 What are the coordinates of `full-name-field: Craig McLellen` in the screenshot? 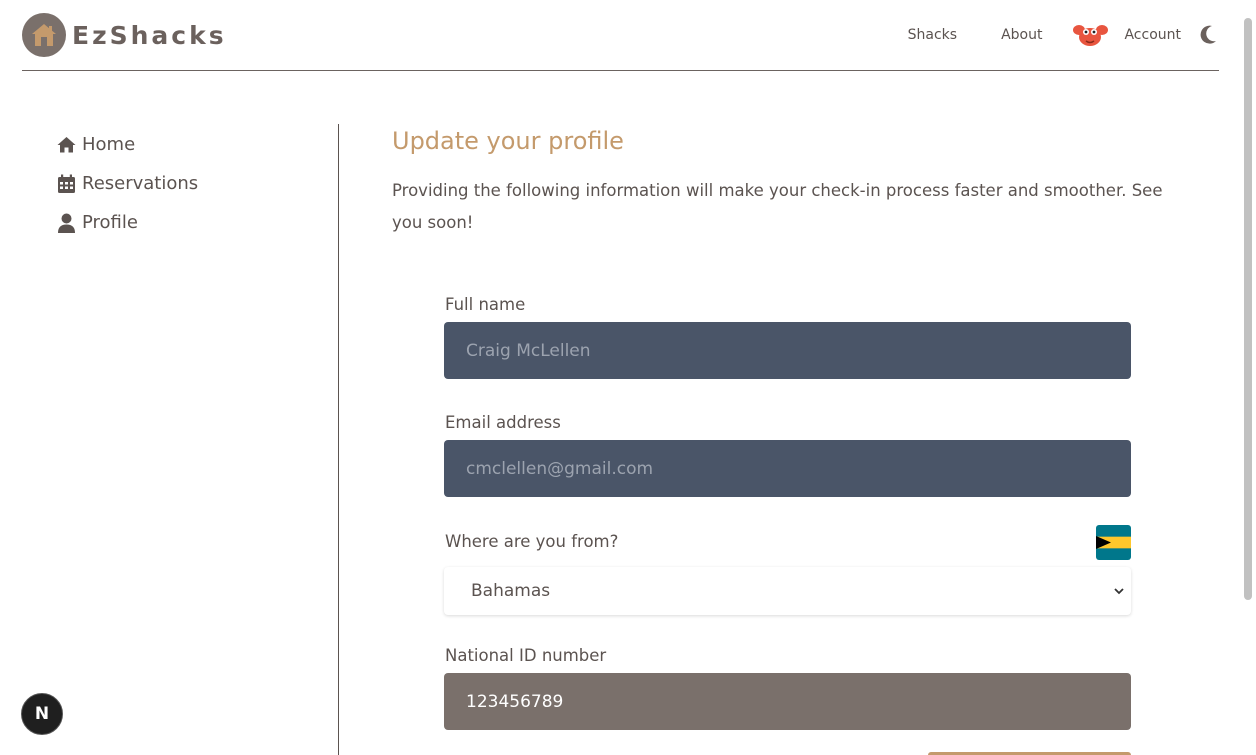 It's located at (787, 350).